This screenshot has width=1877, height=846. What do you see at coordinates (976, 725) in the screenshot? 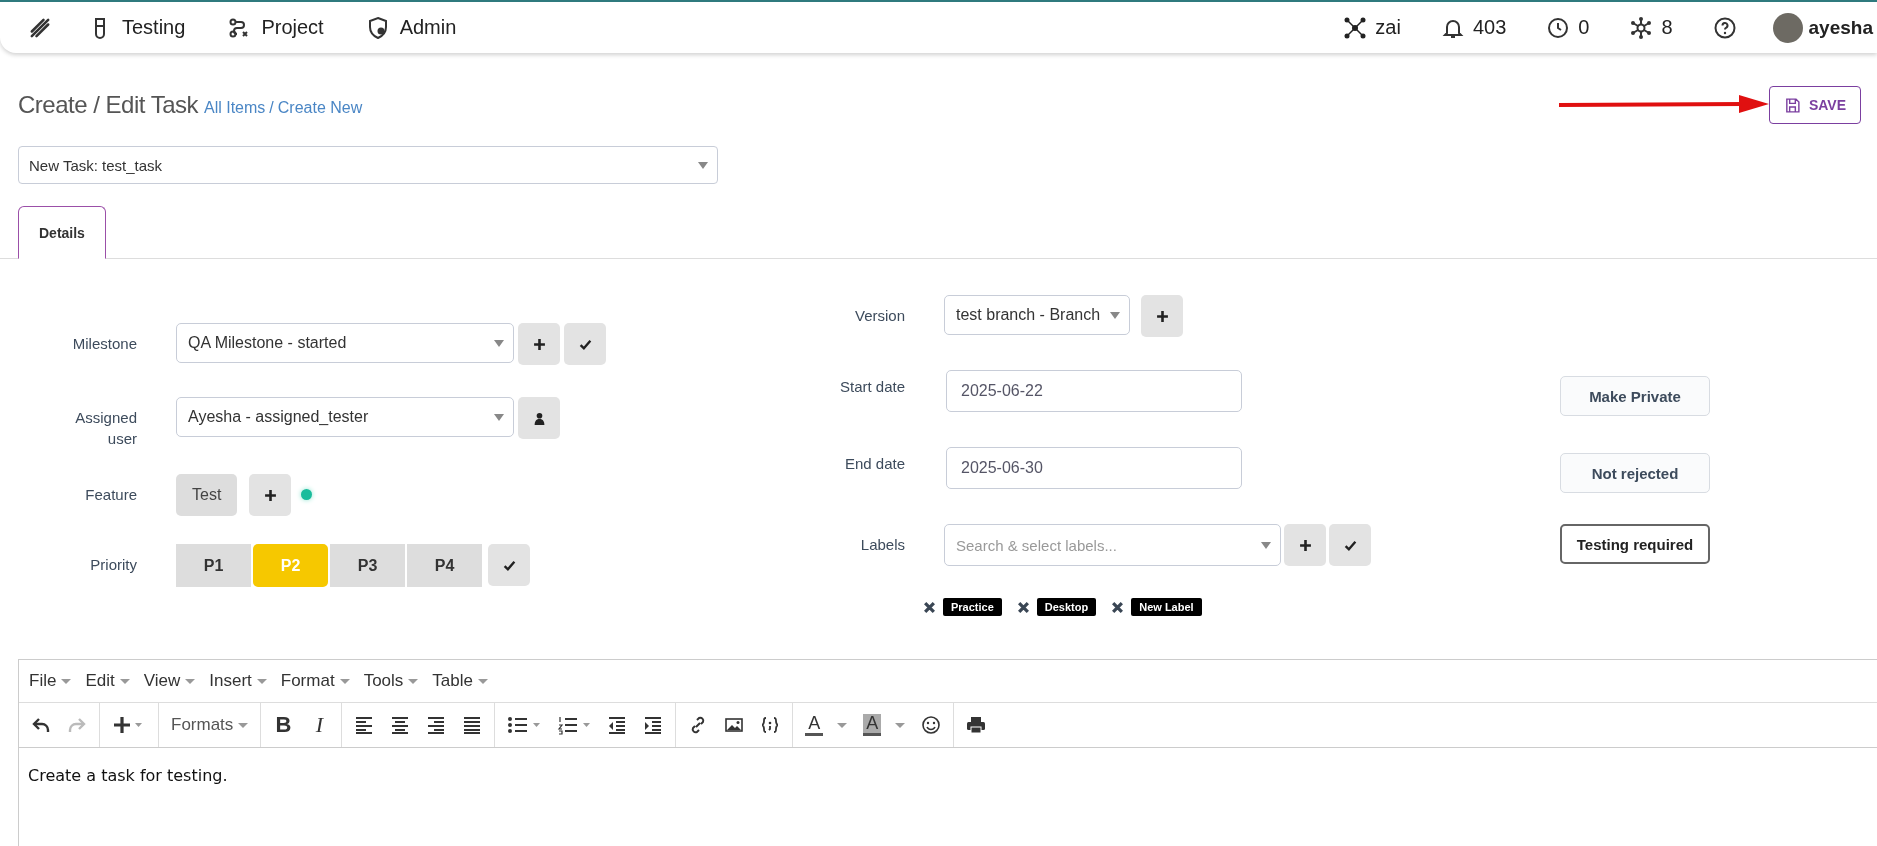
I see `print-icon` at bounding box center [976, 725].